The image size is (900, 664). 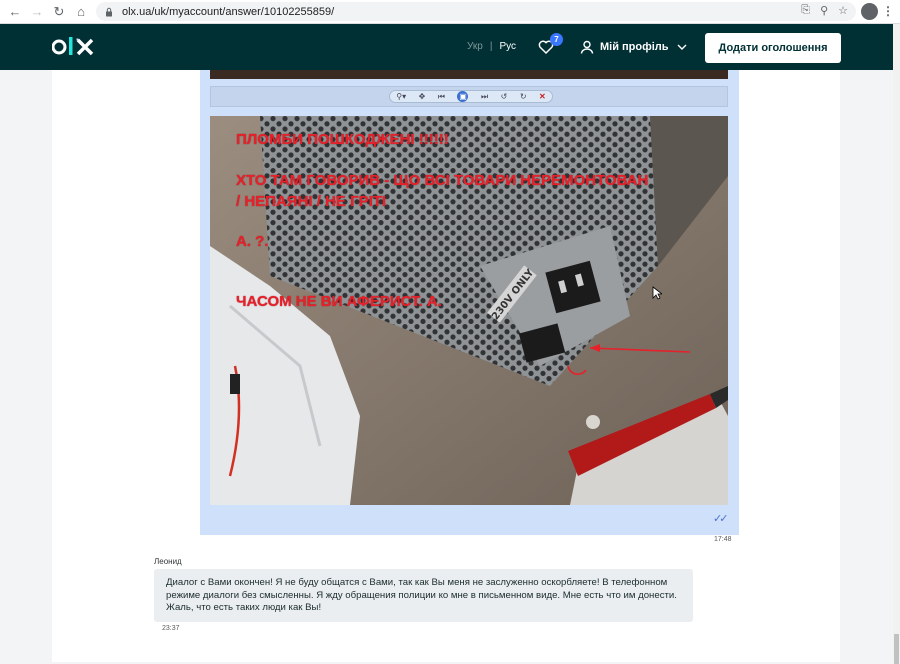 What do you see at coordinates (75, 47) in the screenshot?
I see `olx-logo` at bounding box center [75, 47].